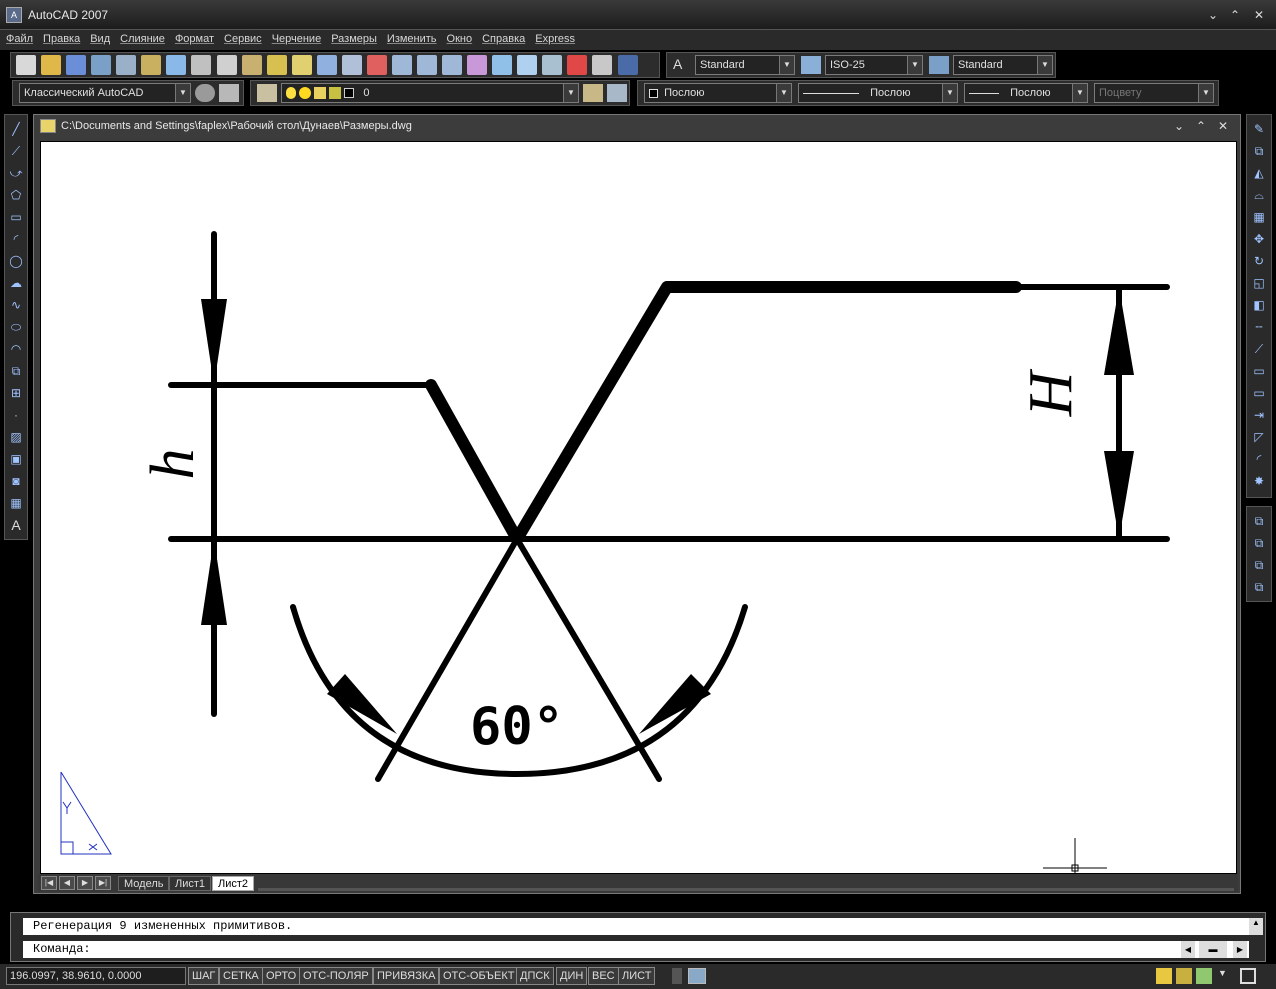  I want to click on workspace-save-icon, so click(229, 93).